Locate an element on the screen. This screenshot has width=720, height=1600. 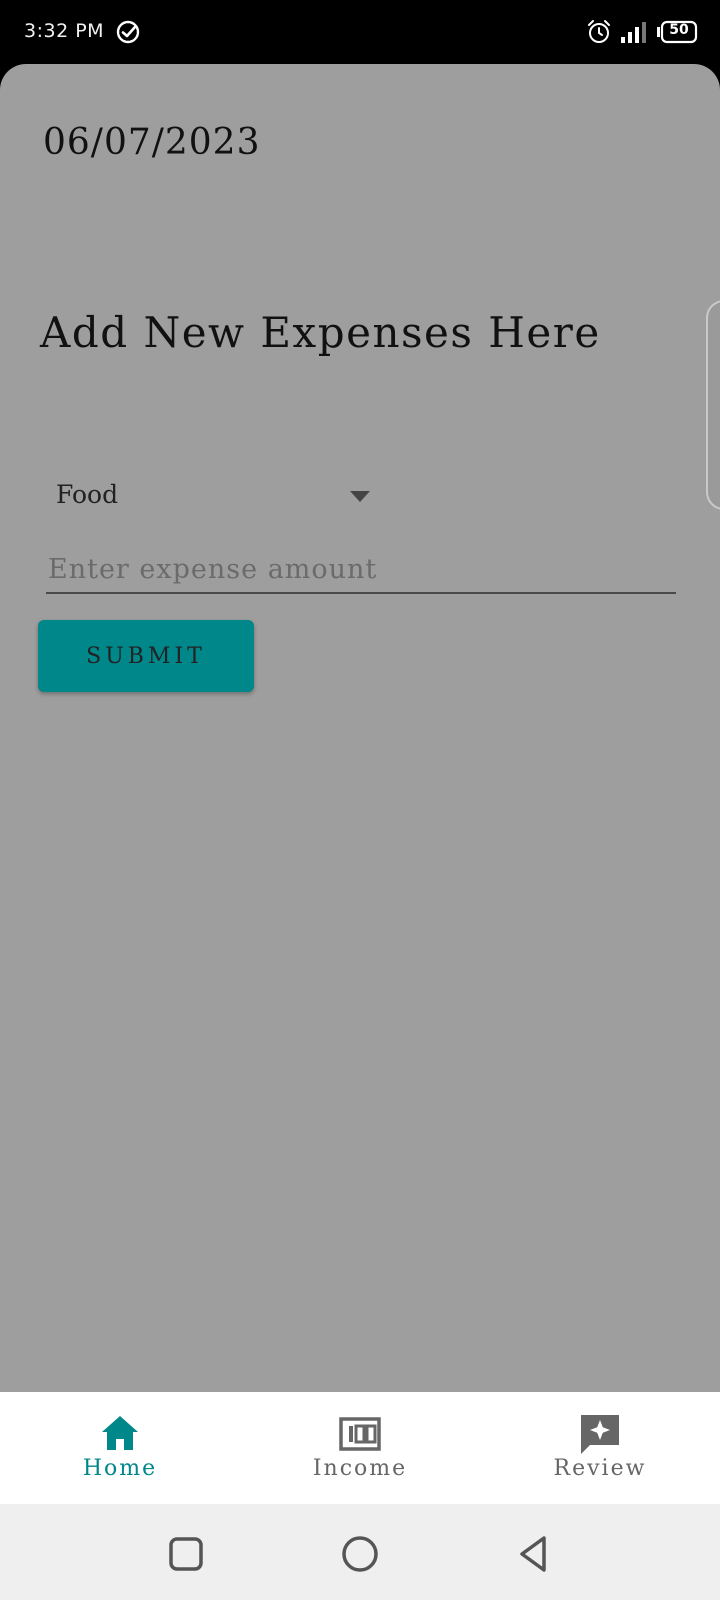
check-circle-icon is located at coordinates (128, 32).